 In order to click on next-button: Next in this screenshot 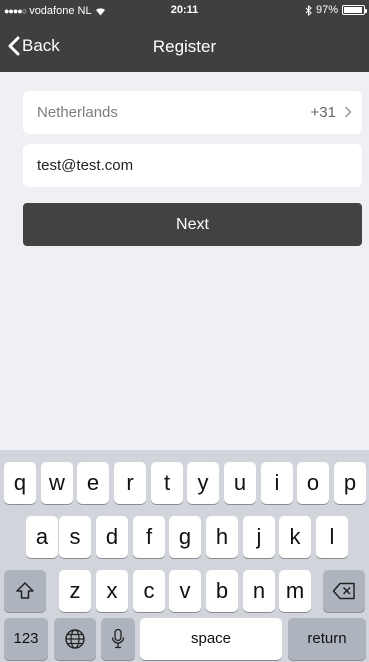, I will do `click(192, 224)`.